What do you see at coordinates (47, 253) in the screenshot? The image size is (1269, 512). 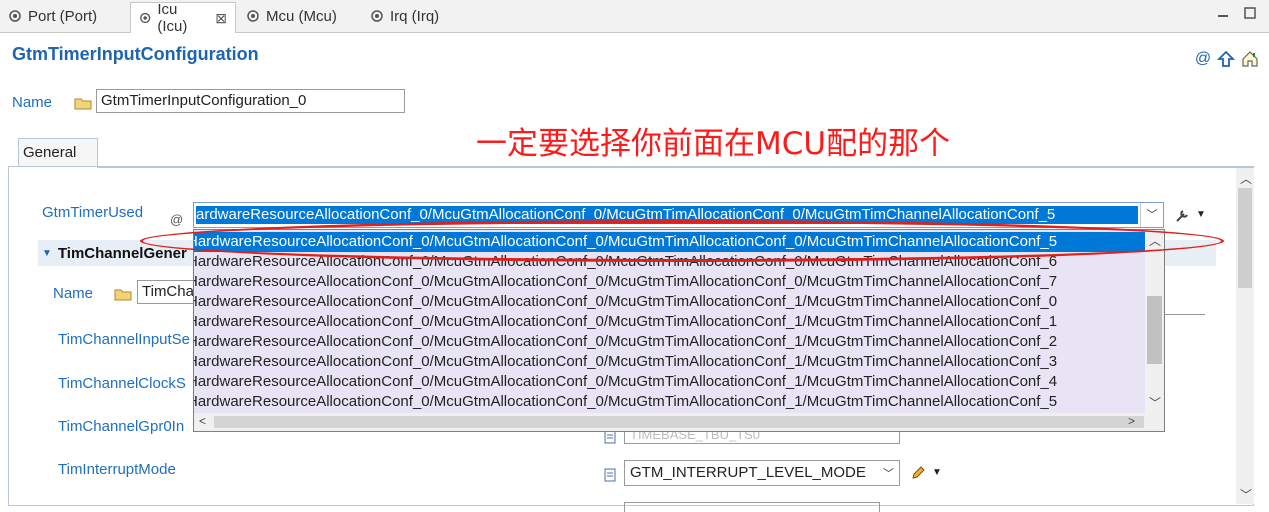 I see `collapse-icon: ▼` at bounding box center [47, 253].